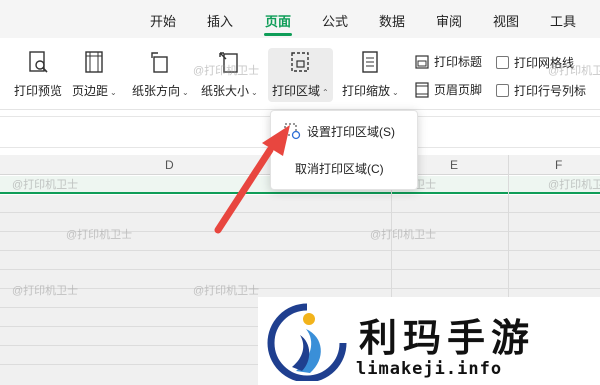  I want to click on print-row-col-headers-label: 打印行号列标, so click(550, 91).